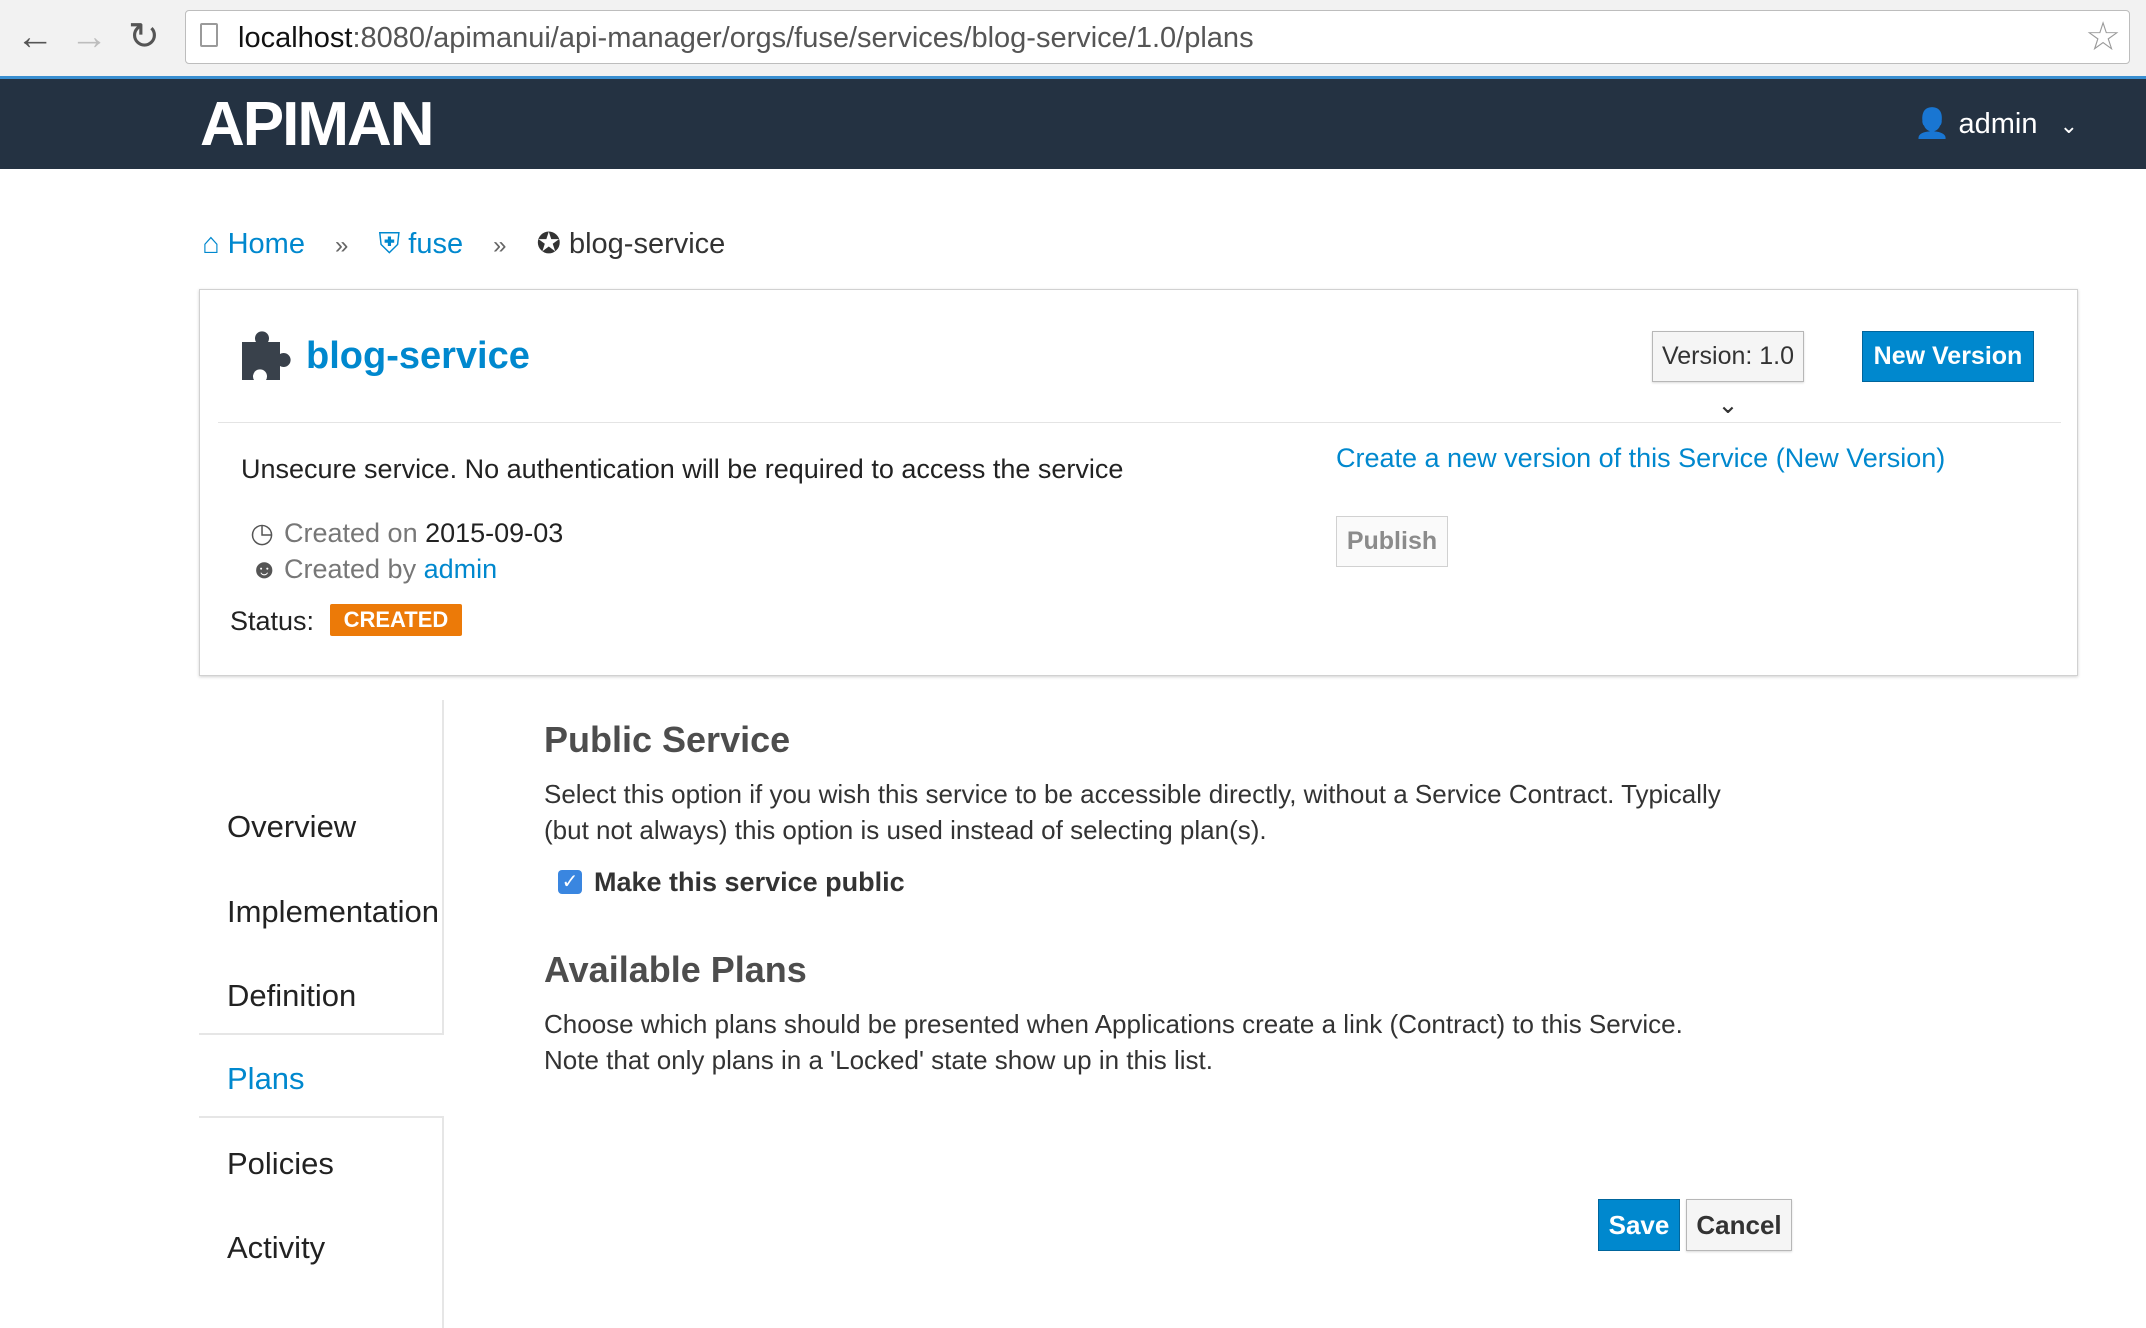  I want to click on back-arrow-icon: ←, so click(35, 37).